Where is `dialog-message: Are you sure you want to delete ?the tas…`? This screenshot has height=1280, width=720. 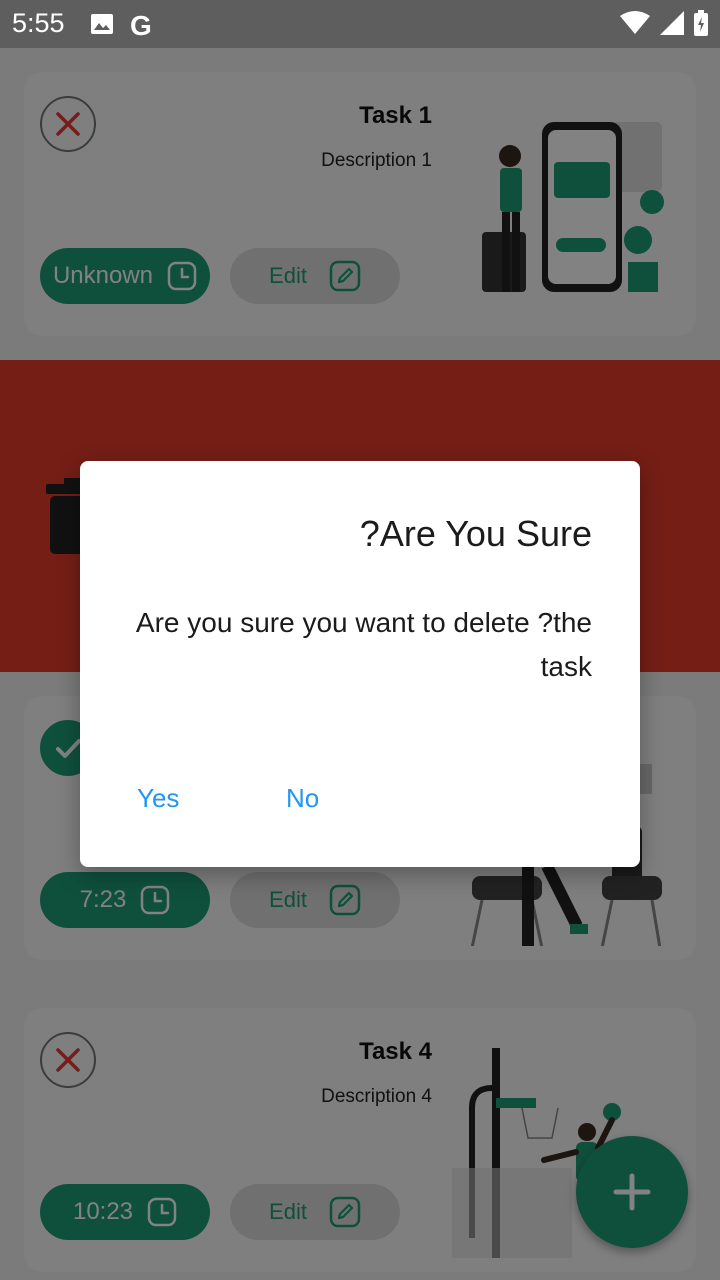
dialog-message: Are you sure you want to delete ?the tas… is located at coordinates (363, 644).